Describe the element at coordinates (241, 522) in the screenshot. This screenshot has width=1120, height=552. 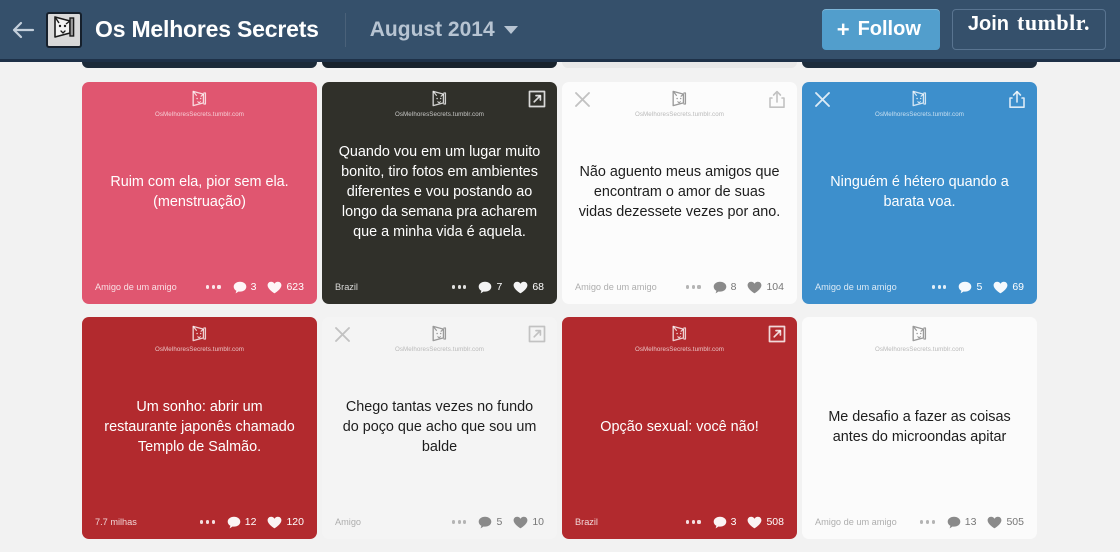
I see `comment-count: 12` at that location.